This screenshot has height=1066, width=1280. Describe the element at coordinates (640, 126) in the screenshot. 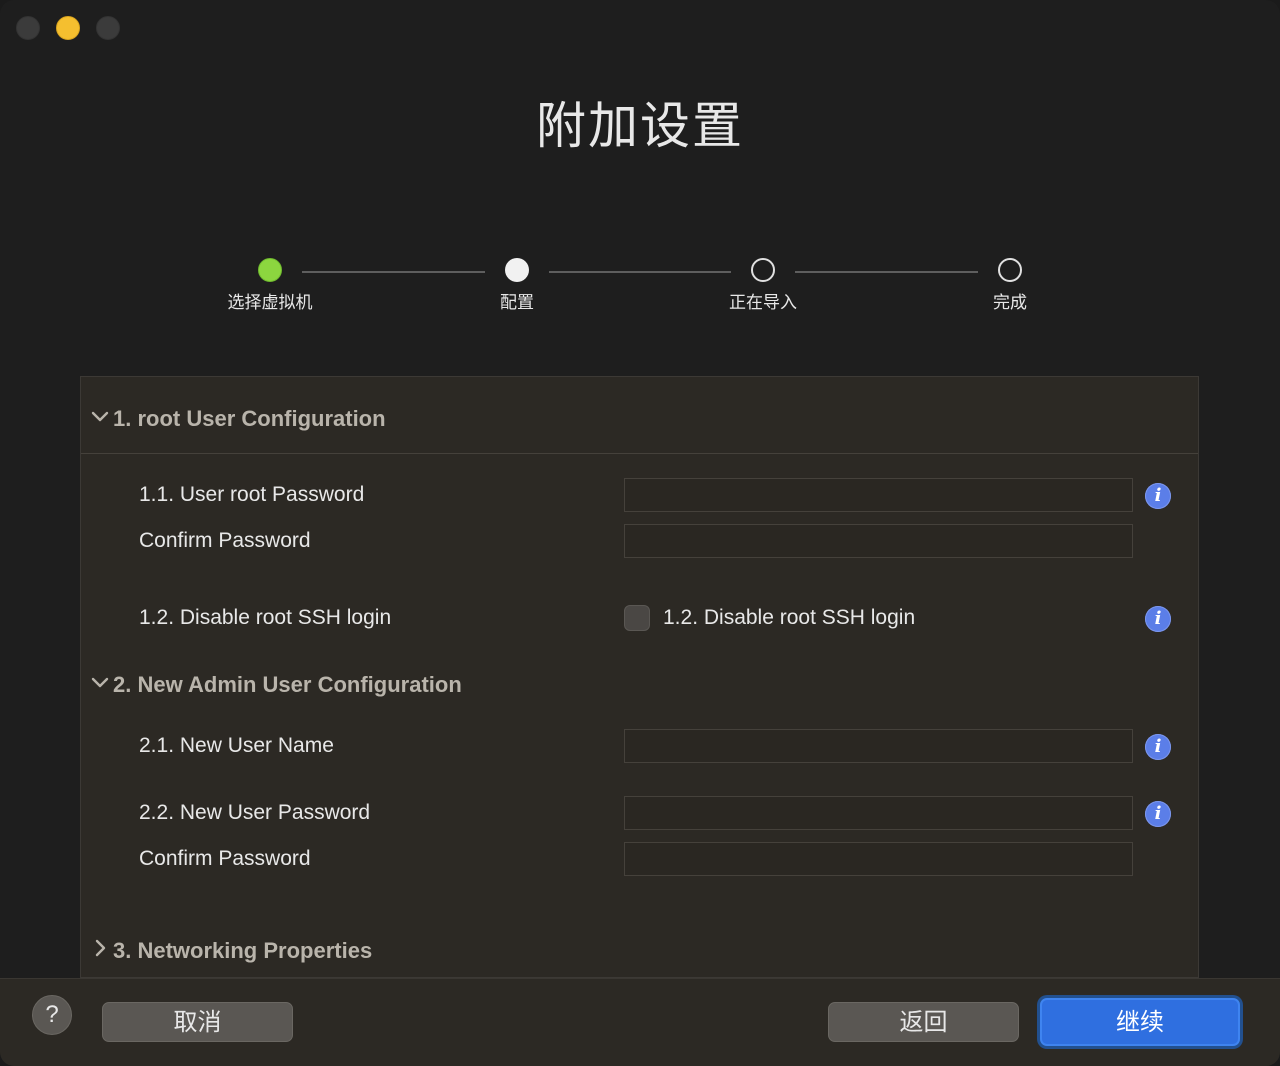

I see `page-title: 附加设置` at that location.